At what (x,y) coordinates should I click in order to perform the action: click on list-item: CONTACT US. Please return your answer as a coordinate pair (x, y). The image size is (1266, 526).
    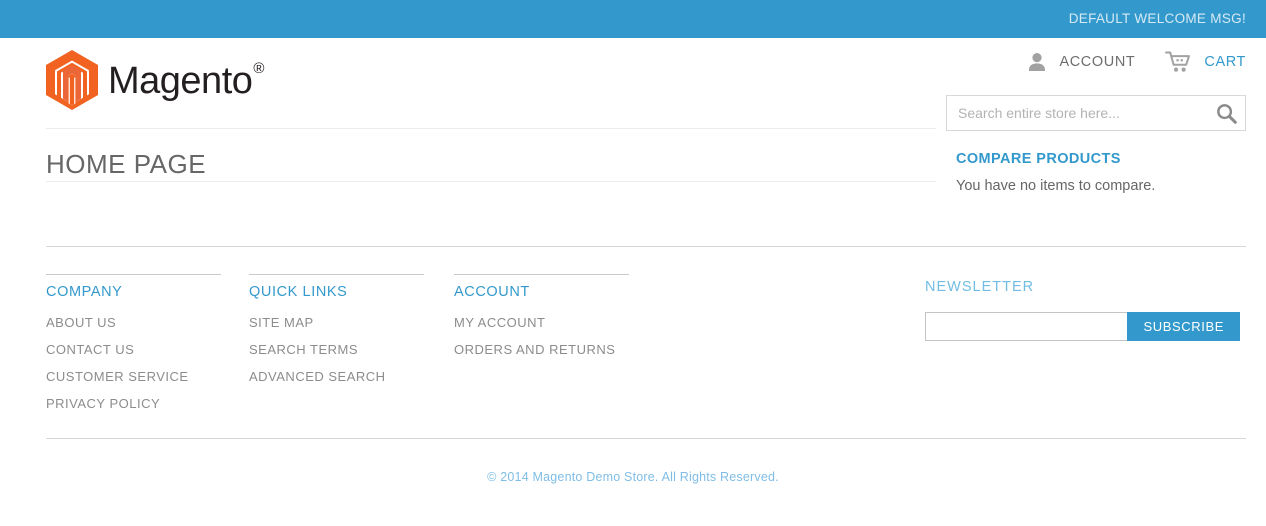
    Looking at the image, I should click on (133, 350).